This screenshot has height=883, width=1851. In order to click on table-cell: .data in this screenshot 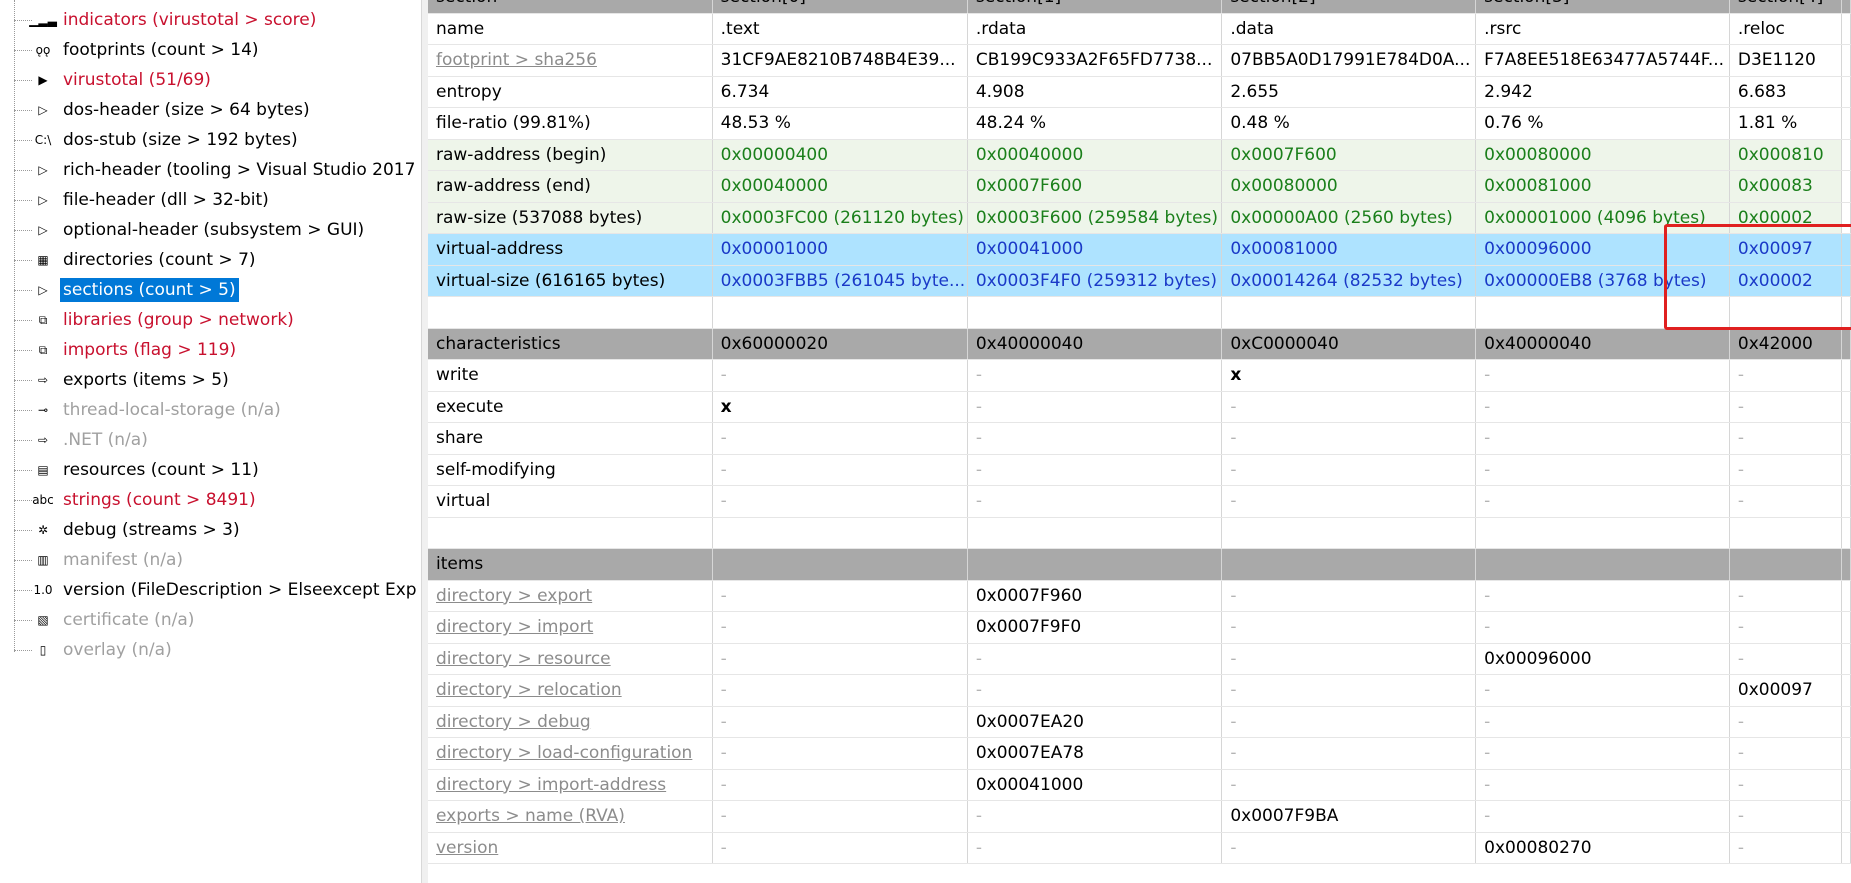, I will do `click(1349, 29)`.